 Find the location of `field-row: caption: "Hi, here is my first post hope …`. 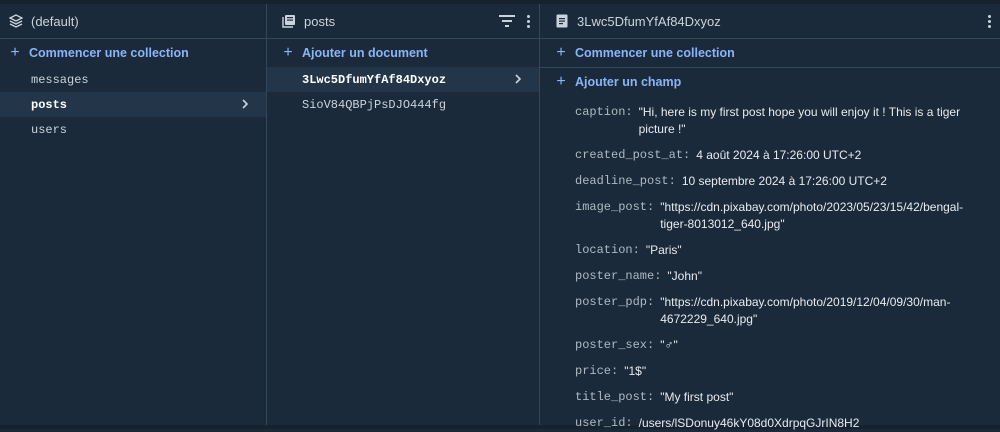

field-row: caption: "Hi, here is my first post hope … is located at coordinates (787, 121).